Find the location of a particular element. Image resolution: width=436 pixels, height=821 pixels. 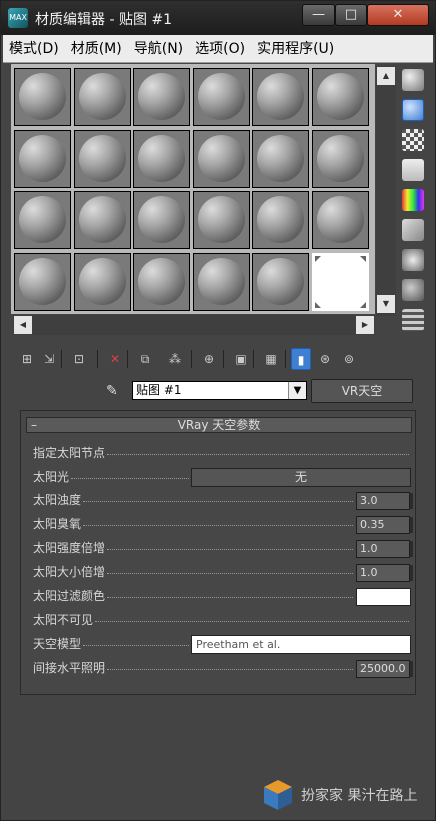

sun-filter-color-swatch is located at coordinates (383, 597).